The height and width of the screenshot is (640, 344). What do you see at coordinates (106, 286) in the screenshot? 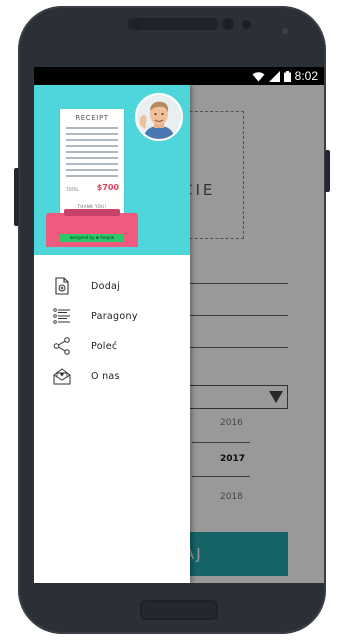
I see `menu-item-label: Dodaj` at bounding box center [106, 286].